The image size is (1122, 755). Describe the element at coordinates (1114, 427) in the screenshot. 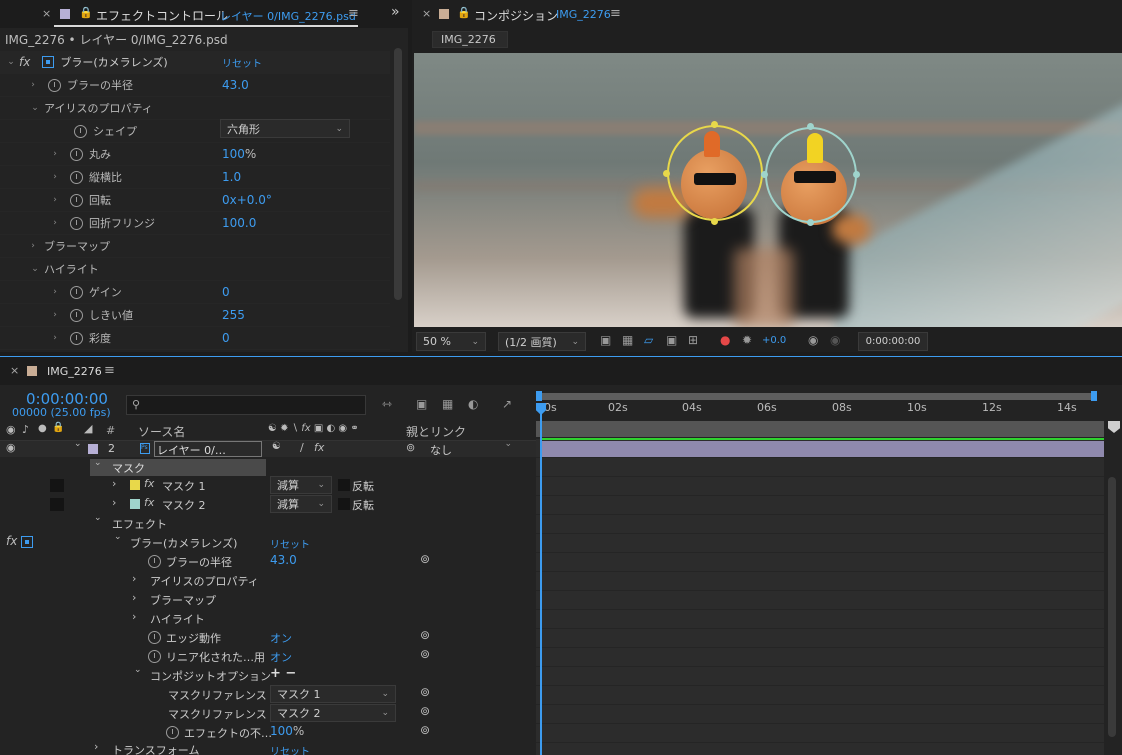

I see `comp-end-marker` at that location.